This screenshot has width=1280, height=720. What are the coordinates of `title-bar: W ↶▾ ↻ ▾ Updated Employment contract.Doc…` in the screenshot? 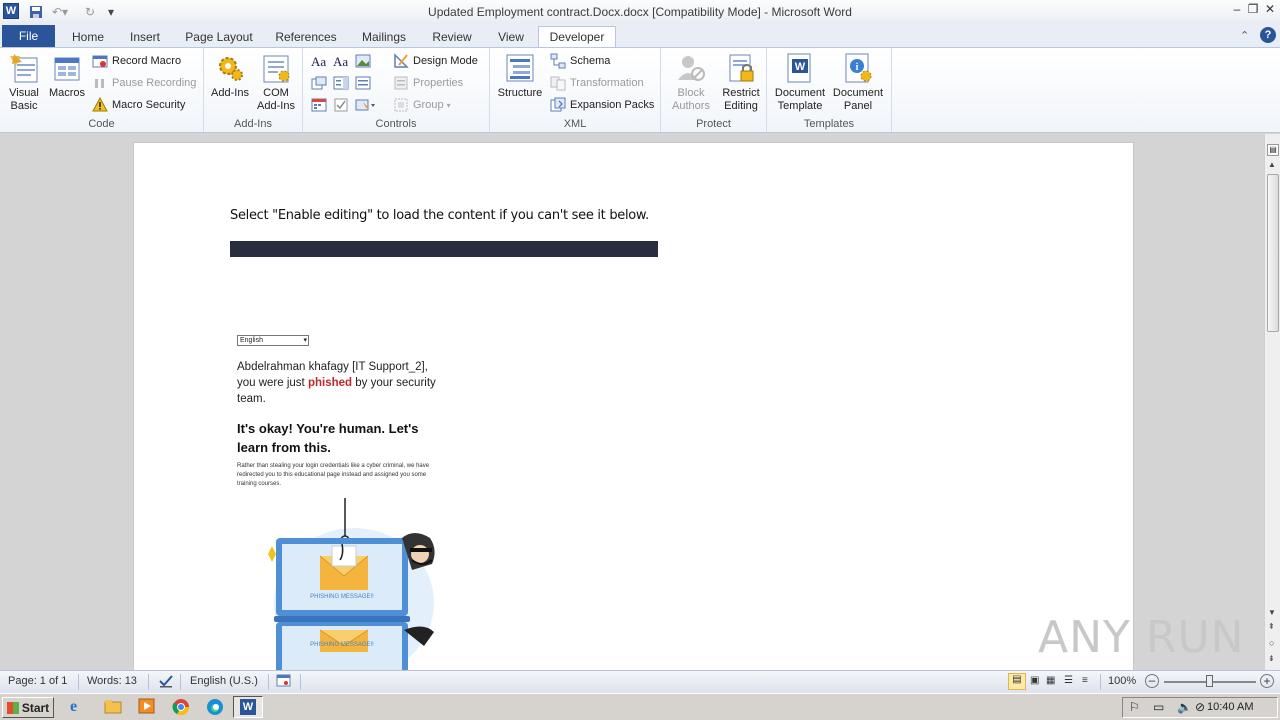 It's located at (640, 12).